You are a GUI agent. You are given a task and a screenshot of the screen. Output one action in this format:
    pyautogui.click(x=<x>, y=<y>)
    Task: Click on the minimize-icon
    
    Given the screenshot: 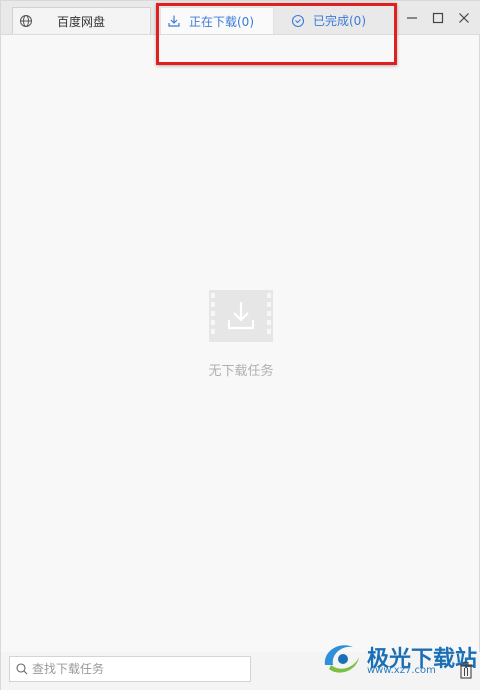 What is the action you would take?
    pyautogui.click(x=412, y=18)
    